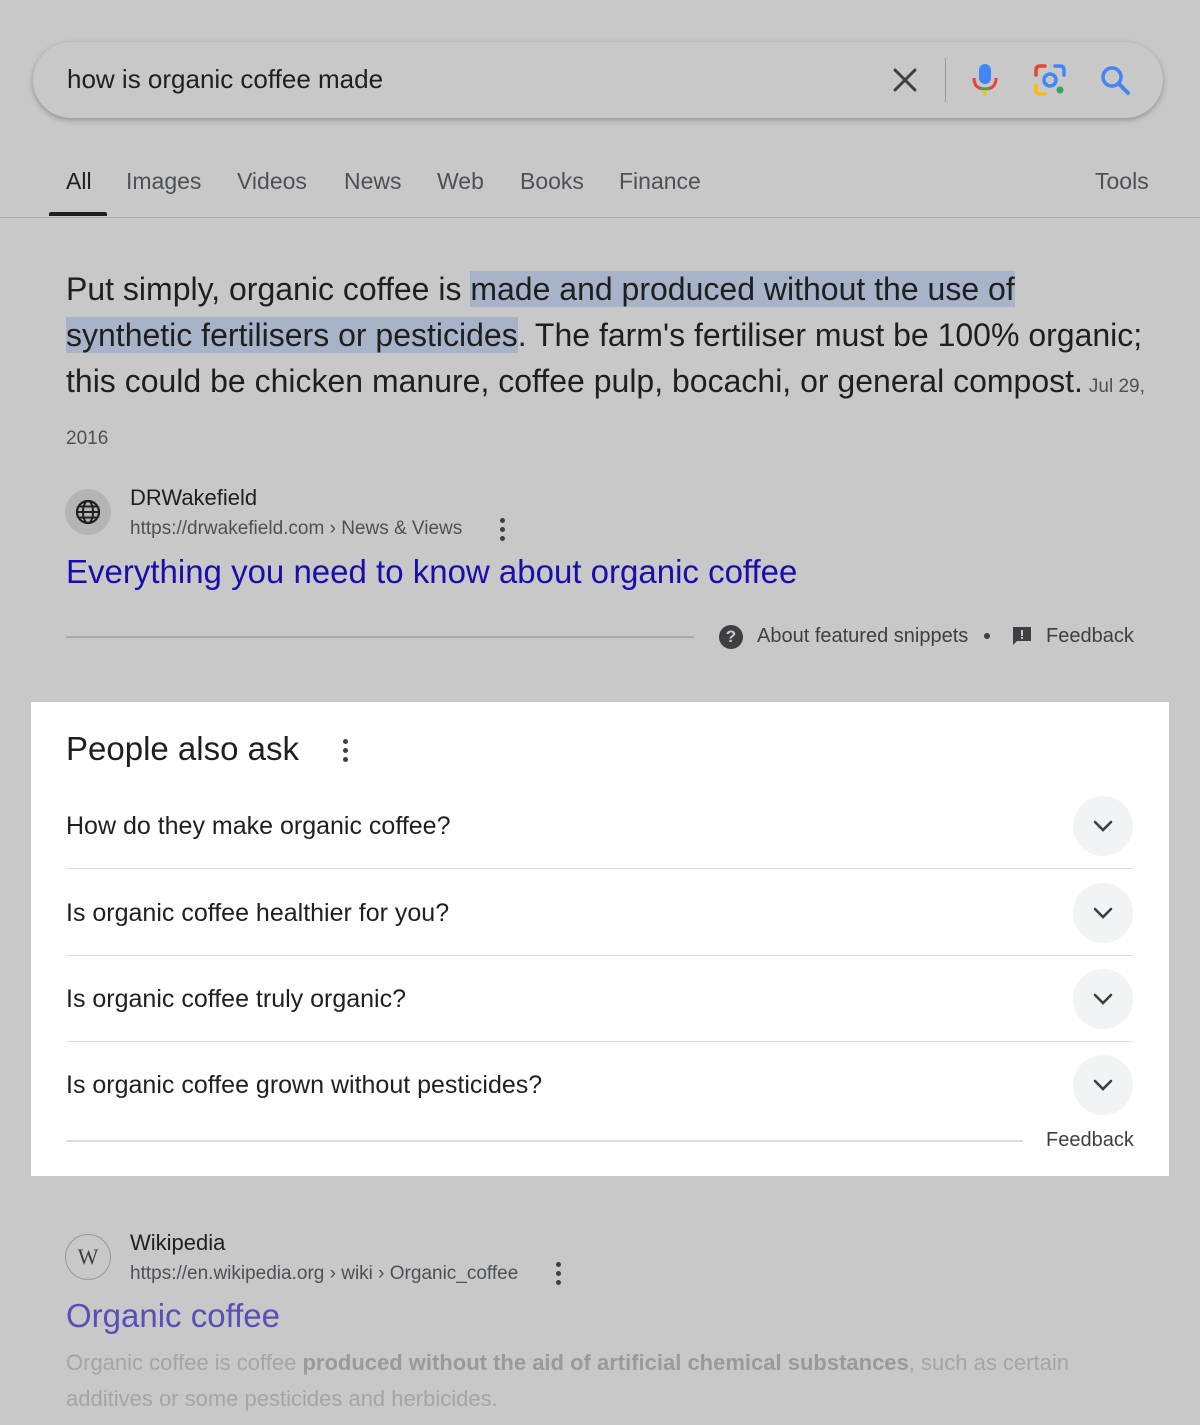  I want to click on microphone-icon, so click(985, 80).